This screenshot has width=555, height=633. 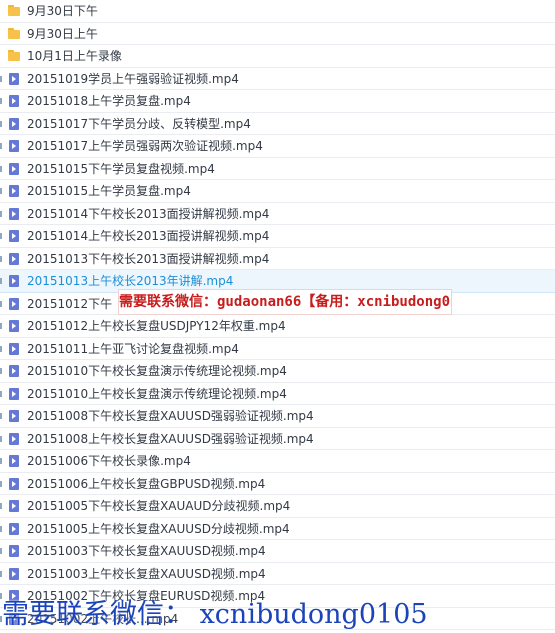 I want to click on file-row: 20151010下午校长复盘演示传统理论视频.mp4, so click(x=277, y=371).